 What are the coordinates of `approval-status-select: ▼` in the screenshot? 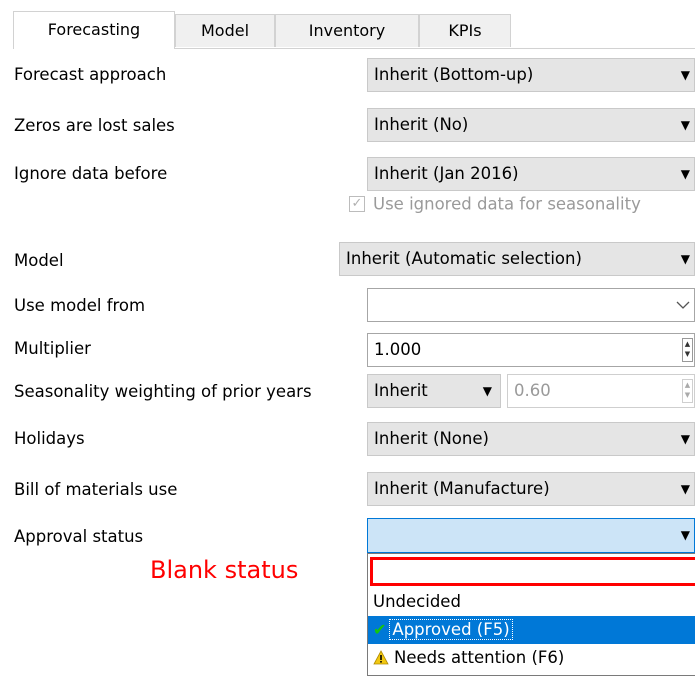 It's located at (531, 535).